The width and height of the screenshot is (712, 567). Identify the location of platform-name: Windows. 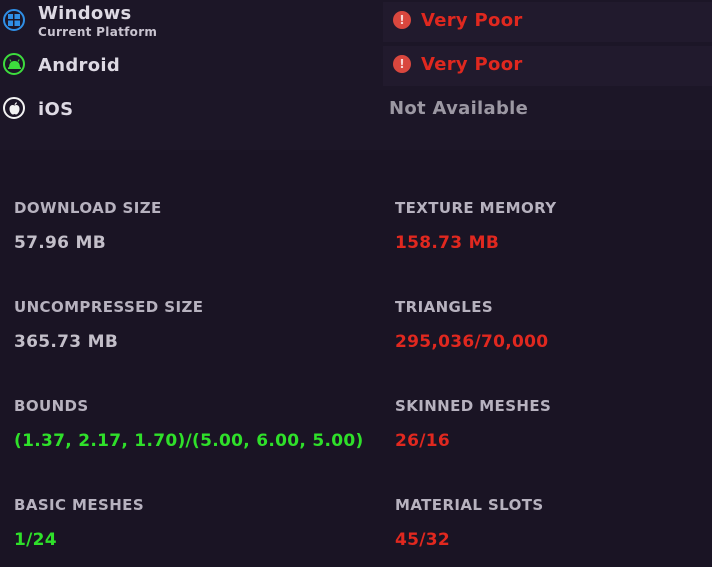
(85, 13).